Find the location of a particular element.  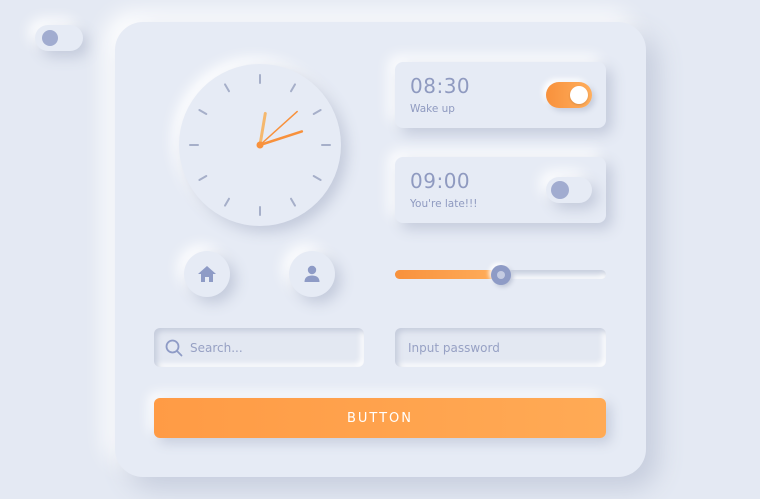

alarm-time: 08:30 is located at coordinates (440, 86).